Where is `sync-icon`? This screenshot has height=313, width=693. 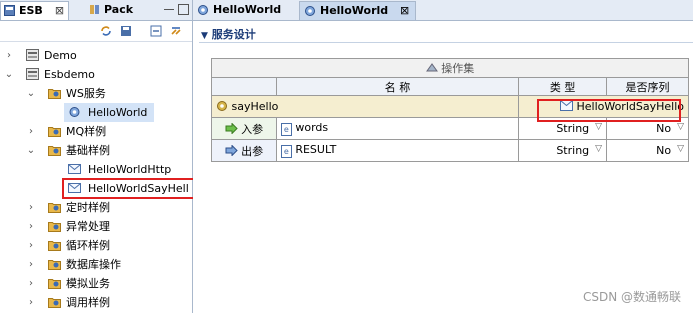
sync-icon is located at coordinates (106, 31).